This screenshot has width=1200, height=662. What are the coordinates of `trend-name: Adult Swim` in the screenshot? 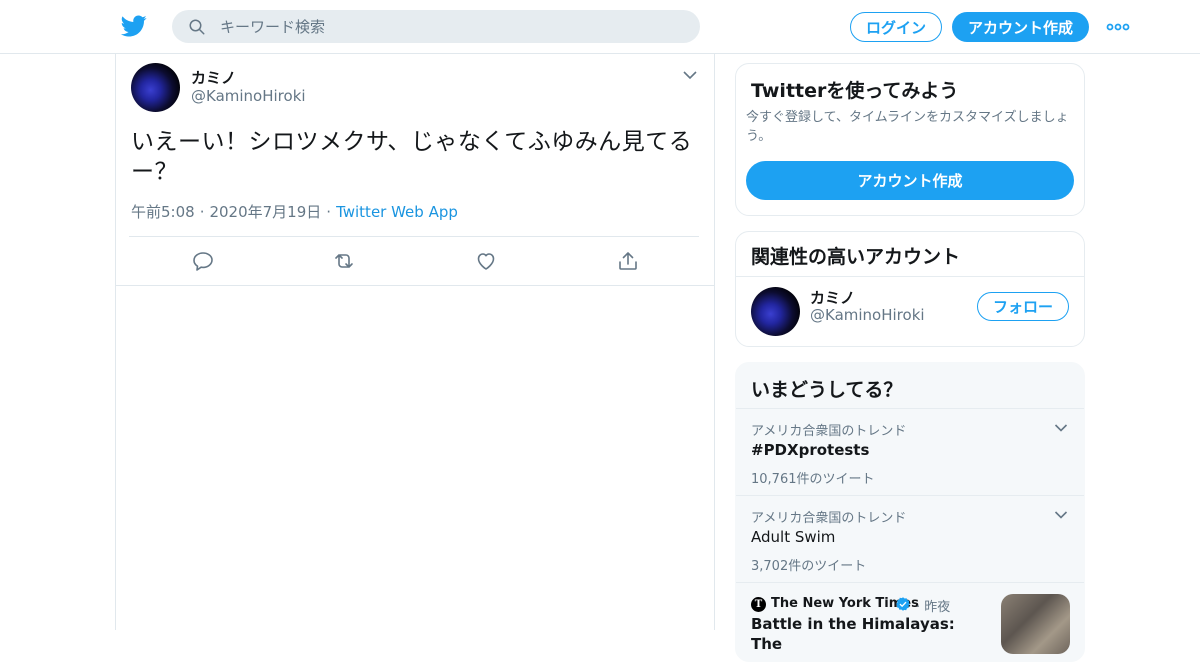 It's located at (793, 537).